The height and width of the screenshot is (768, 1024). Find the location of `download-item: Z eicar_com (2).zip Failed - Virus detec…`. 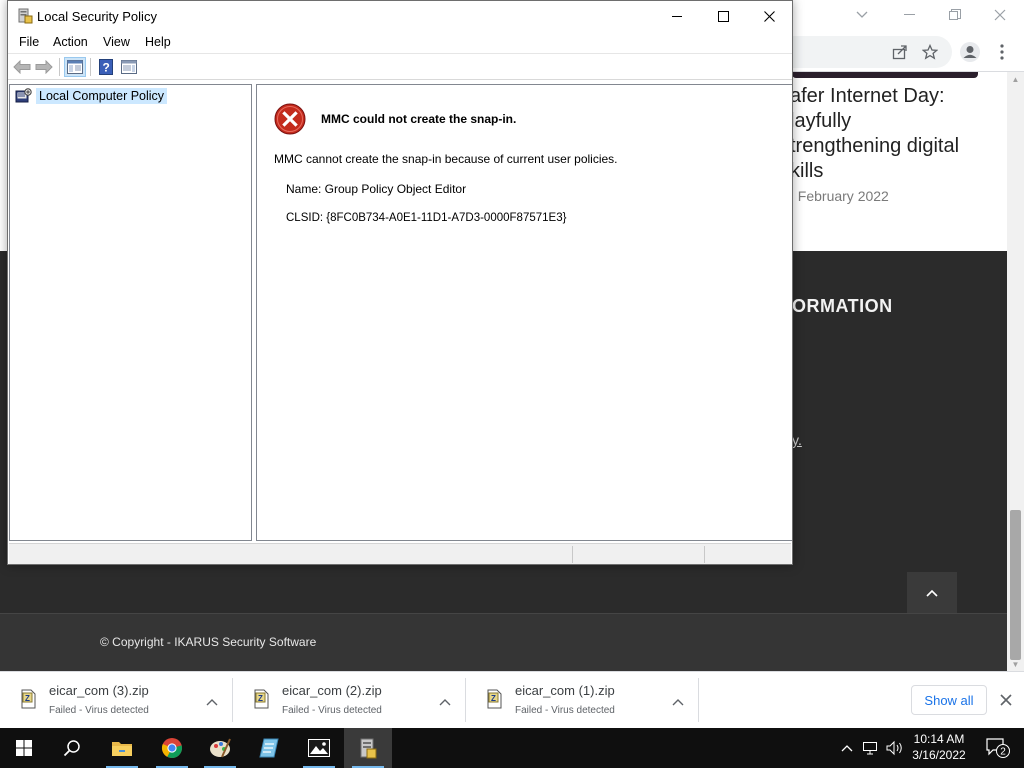

download-item: Z eicar_com (2).zip Failed - Virus detec… is located at coordinates (349, 700).